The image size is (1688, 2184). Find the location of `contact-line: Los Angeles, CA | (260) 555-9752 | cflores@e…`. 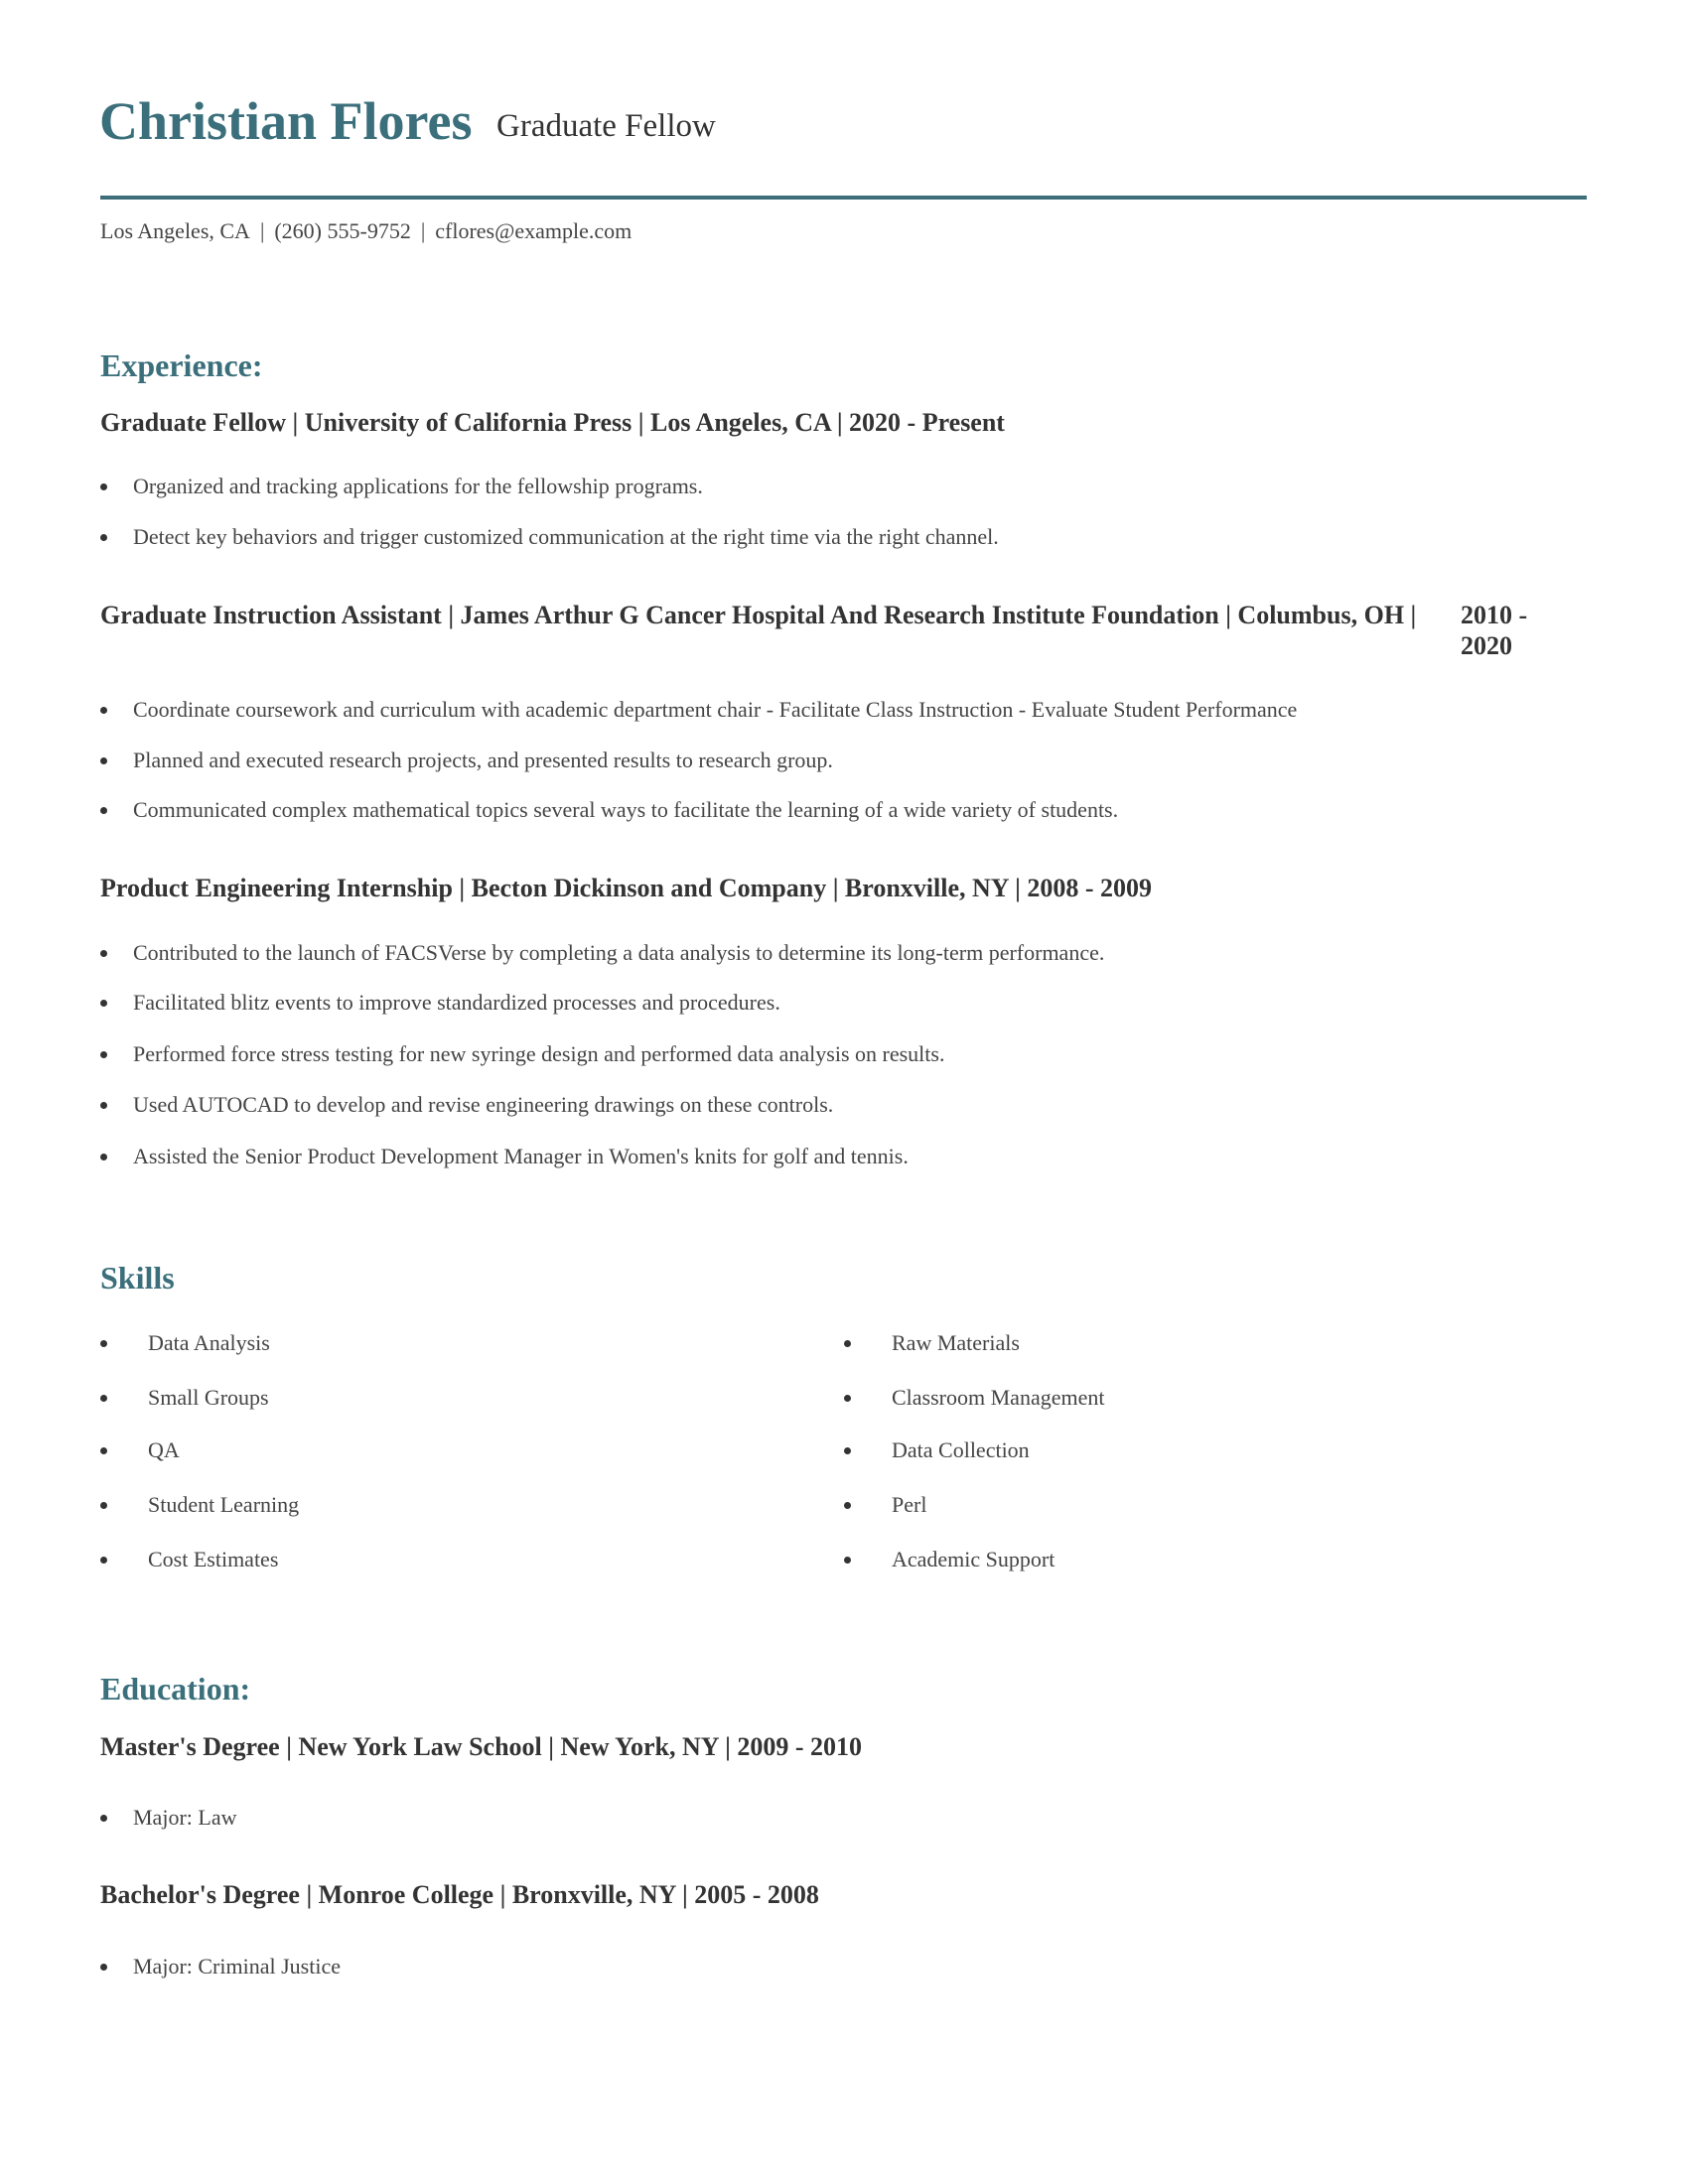

contact-line: Los Angeles, CA | (260) 555-9752 | cflores@e… is located at coordinates (366, 231).